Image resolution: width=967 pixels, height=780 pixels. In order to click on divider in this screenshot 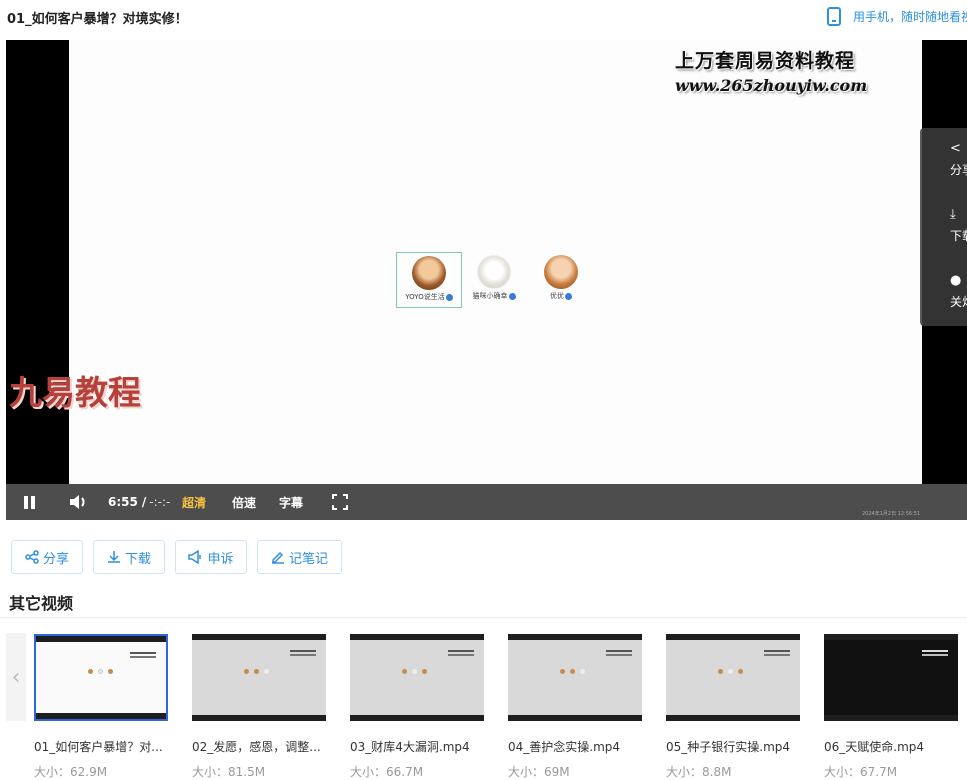, I will do `click(483, 617)`.